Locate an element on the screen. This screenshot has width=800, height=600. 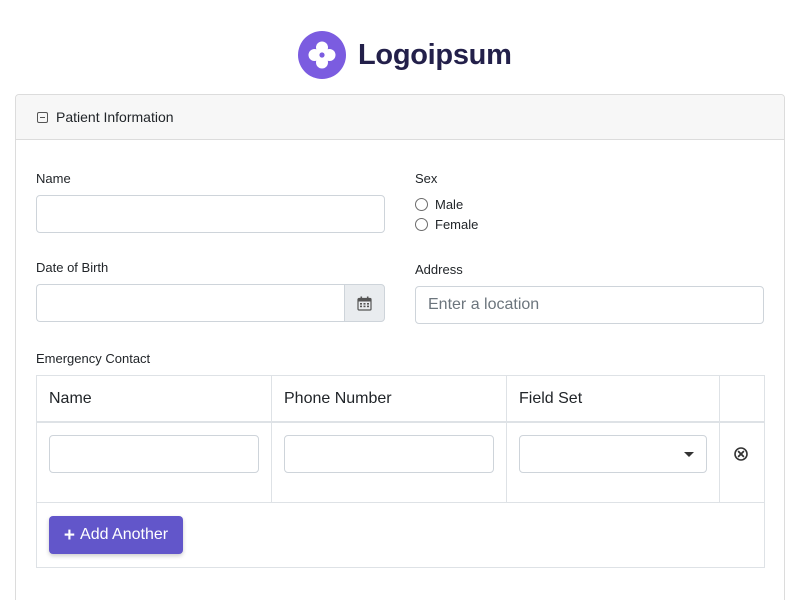
panel-header: Patient Information is located at coordinates (400, 117).